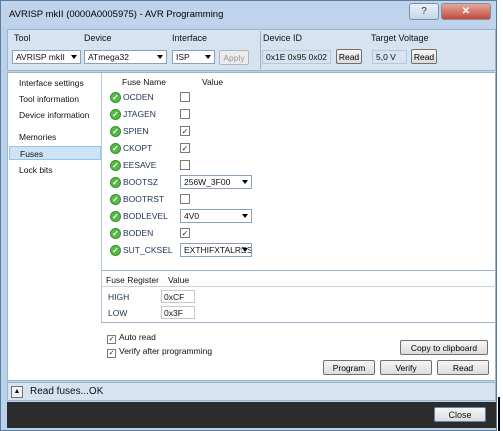 The width and height of the screenshot is (503, 431). What do you see at coordinates (400, 38) in the screenshot?
I see `target-voltage-label: Target Voltage` at bounding box center [400, 38].